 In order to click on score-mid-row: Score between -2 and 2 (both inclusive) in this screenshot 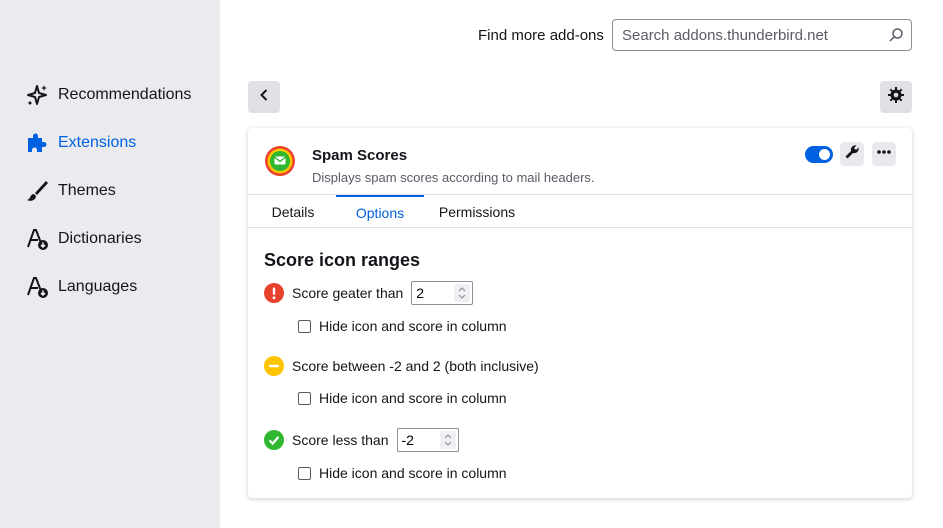, I will do `click(401, 366)`.